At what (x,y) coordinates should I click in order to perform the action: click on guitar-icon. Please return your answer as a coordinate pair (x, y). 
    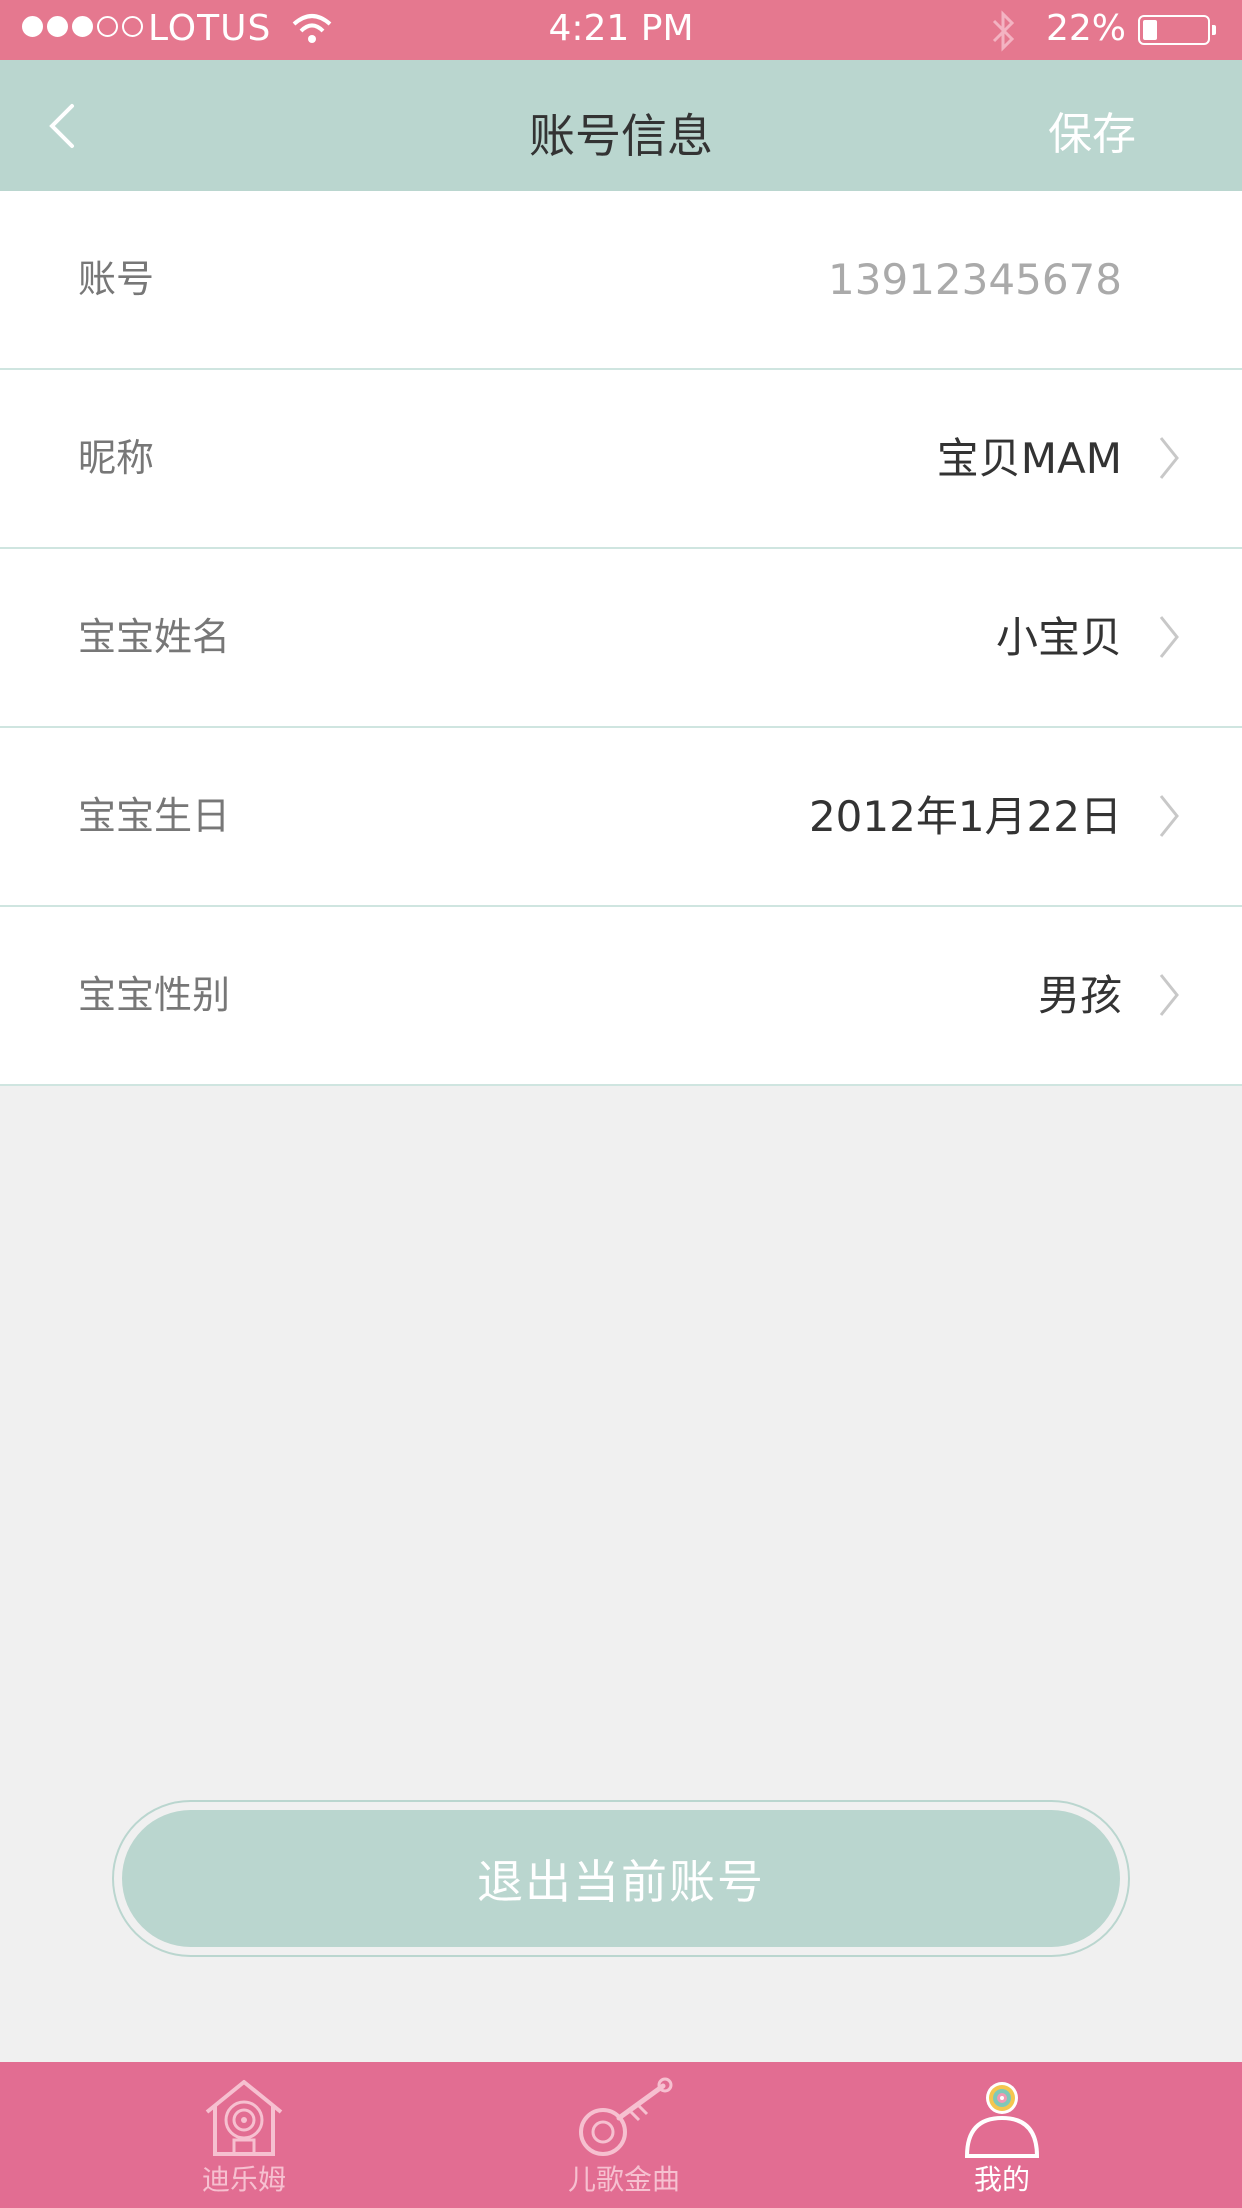
    Looking at the image, I should click on (626, 2116).